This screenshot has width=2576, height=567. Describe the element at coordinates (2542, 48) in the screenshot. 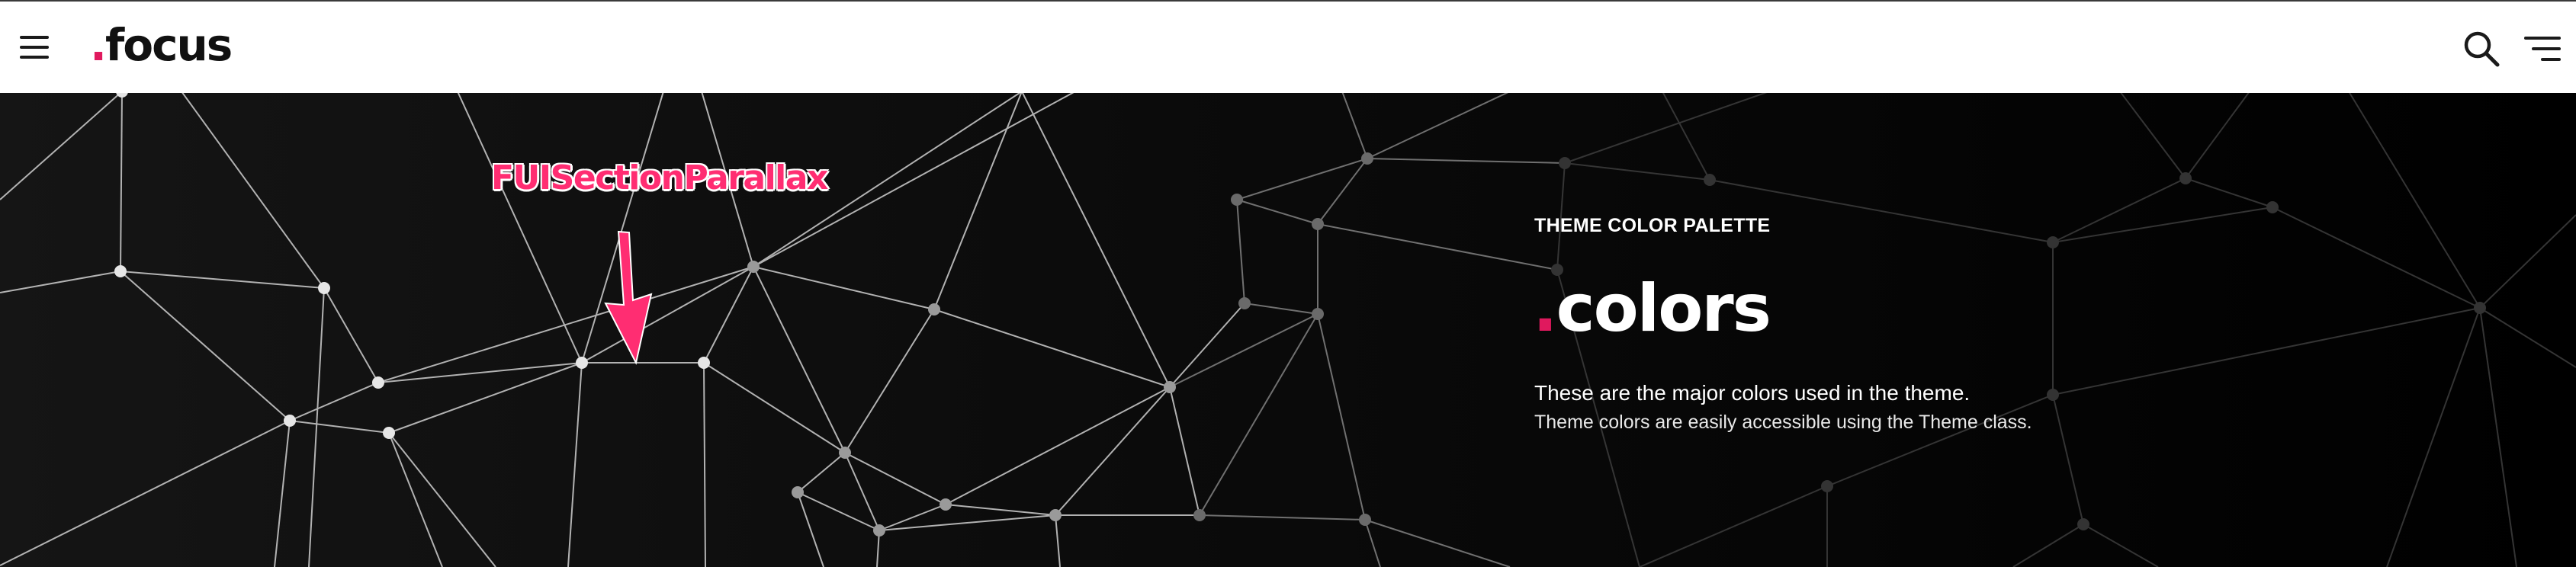

I see `filter-lines-icon` at that location.